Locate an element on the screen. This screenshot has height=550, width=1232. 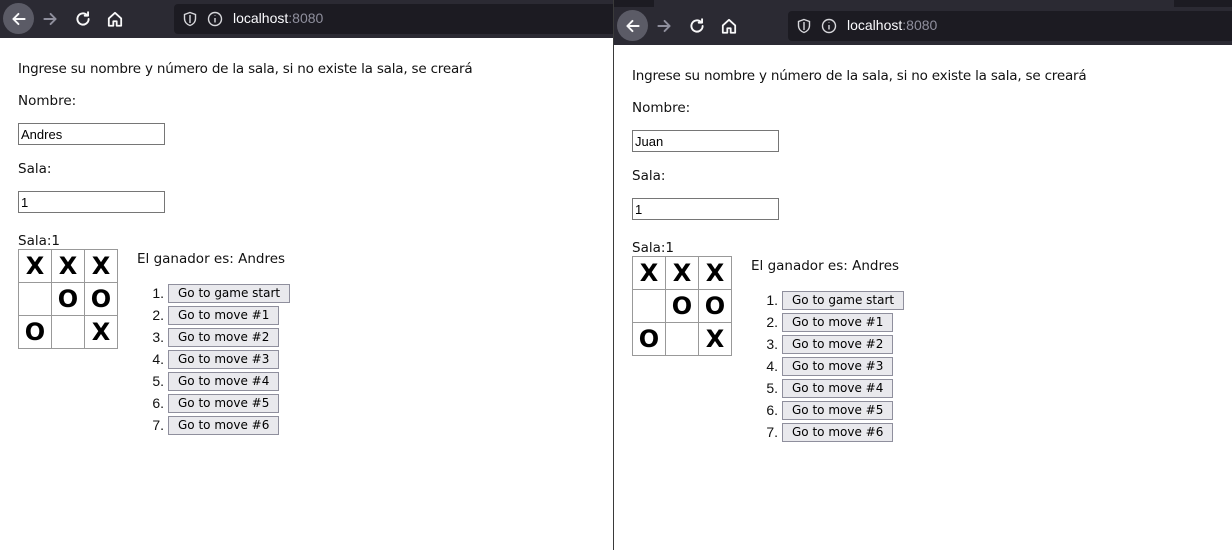
forward-arrow-icon is located at coordinates (49, 18).